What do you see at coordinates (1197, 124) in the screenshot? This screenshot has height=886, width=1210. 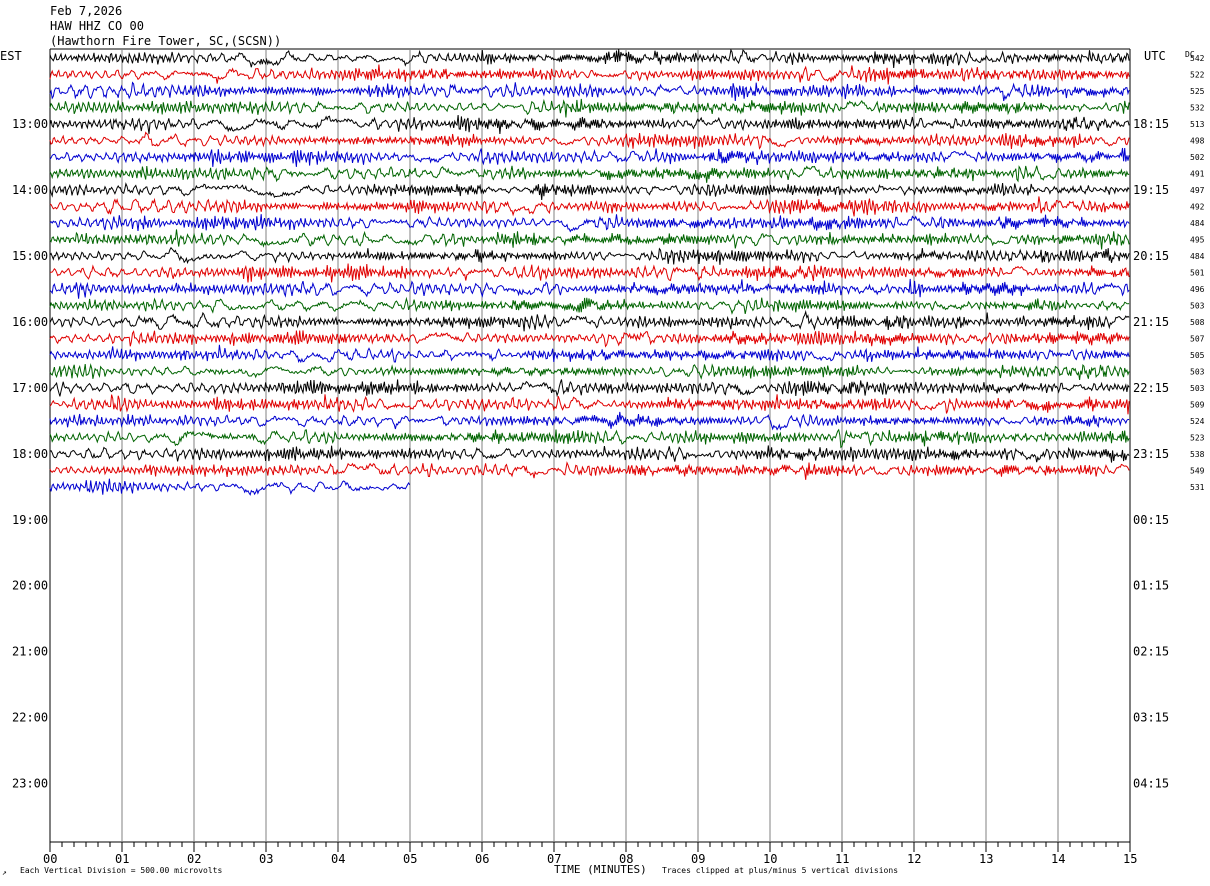 I see `row-dc-value: 513` at bounding box center [1197, 124].